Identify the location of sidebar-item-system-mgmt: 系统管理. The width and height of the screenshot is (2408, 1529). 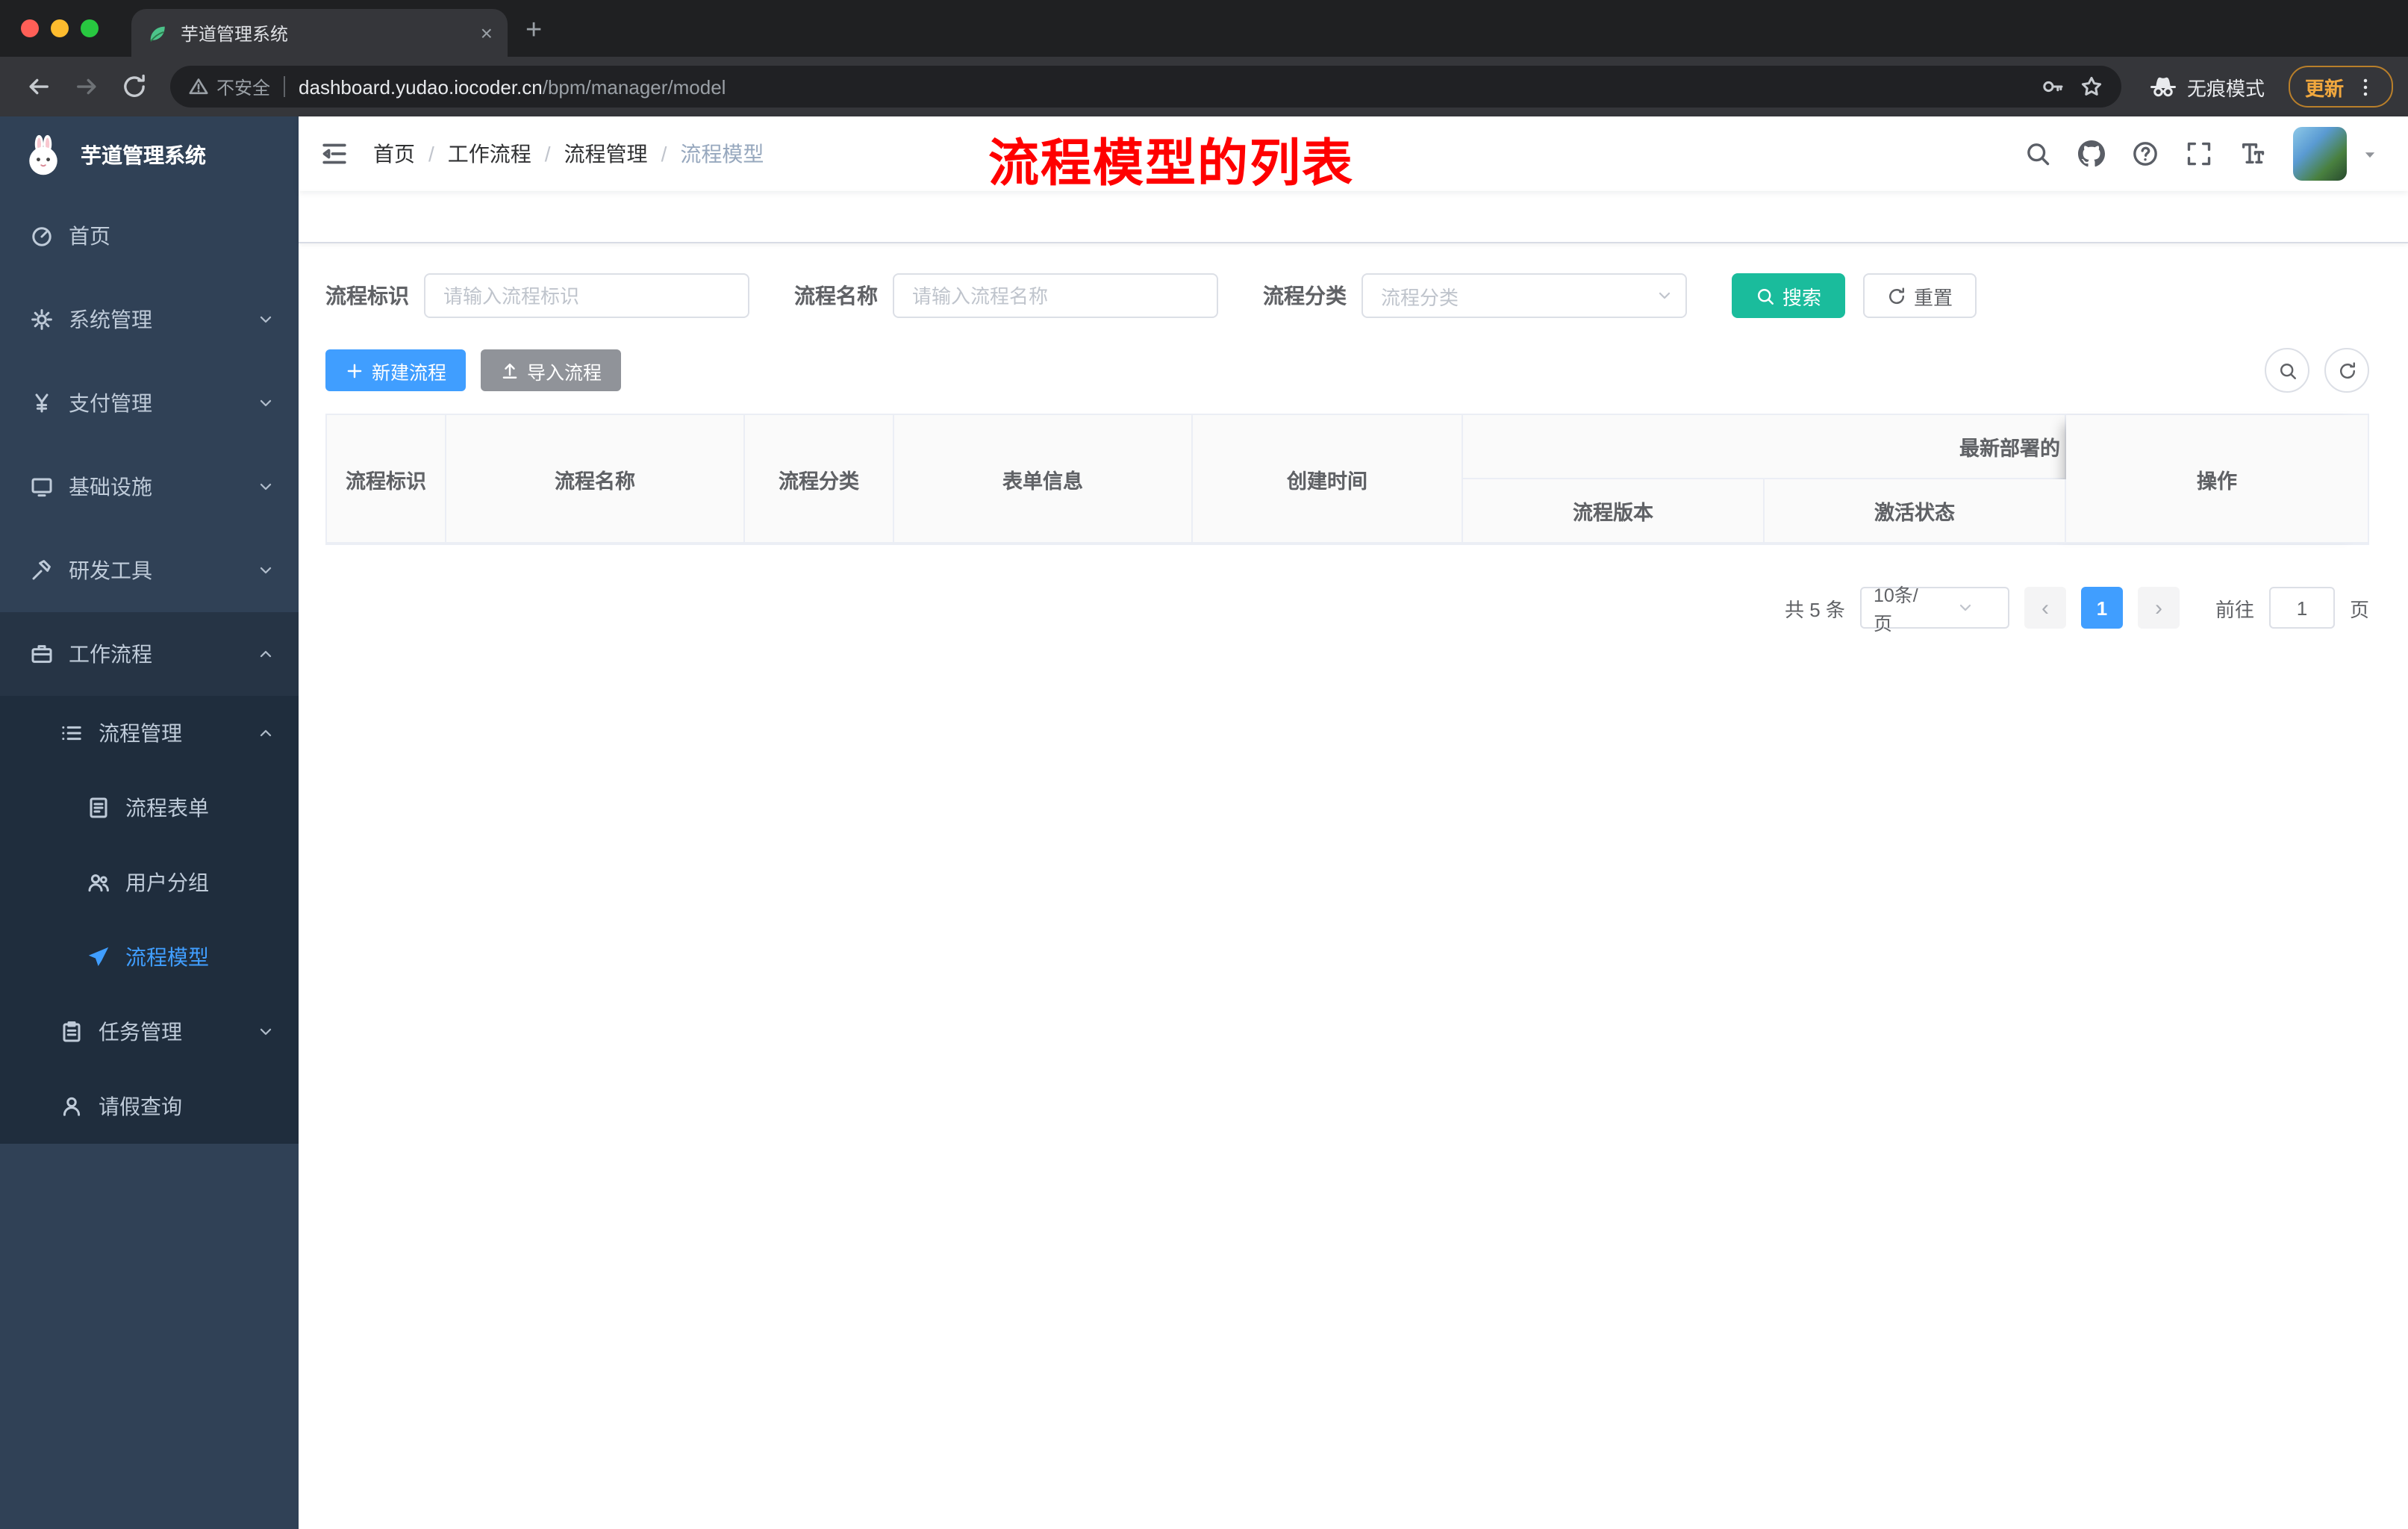
(149, 319).